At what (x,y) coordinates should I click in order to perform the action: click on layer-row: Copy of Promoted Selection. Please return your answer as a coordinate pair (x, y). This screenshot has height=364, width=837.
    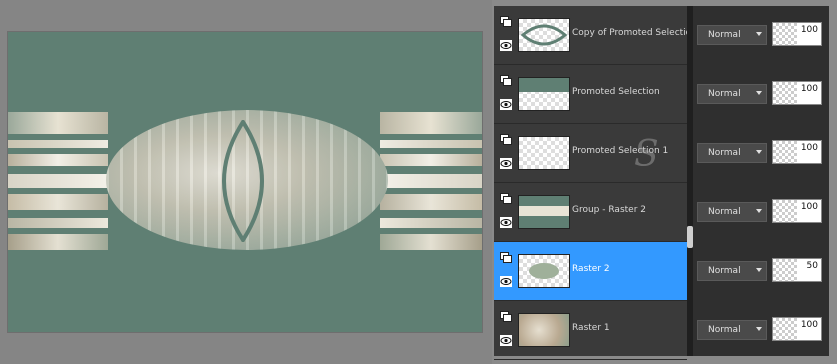
    Looking at the image, I should click on (595, 35).